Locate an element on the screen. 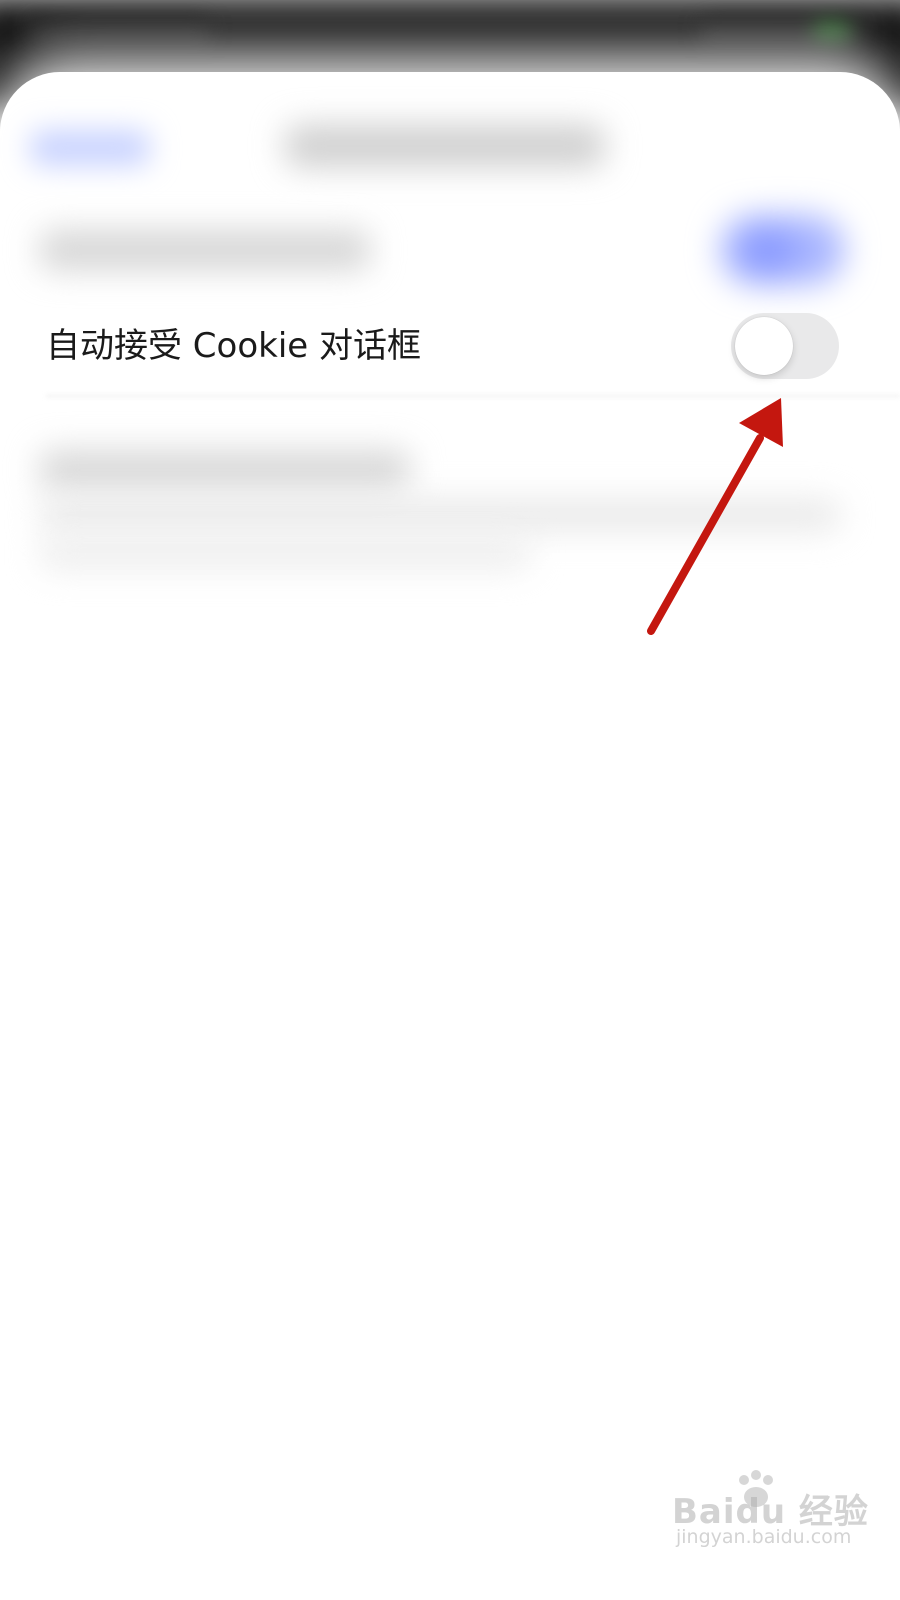 Image resolution: width=900 pixels, height=1600 pixels. auto-accept-cookie-toggle is located at coordinates (785, 346).